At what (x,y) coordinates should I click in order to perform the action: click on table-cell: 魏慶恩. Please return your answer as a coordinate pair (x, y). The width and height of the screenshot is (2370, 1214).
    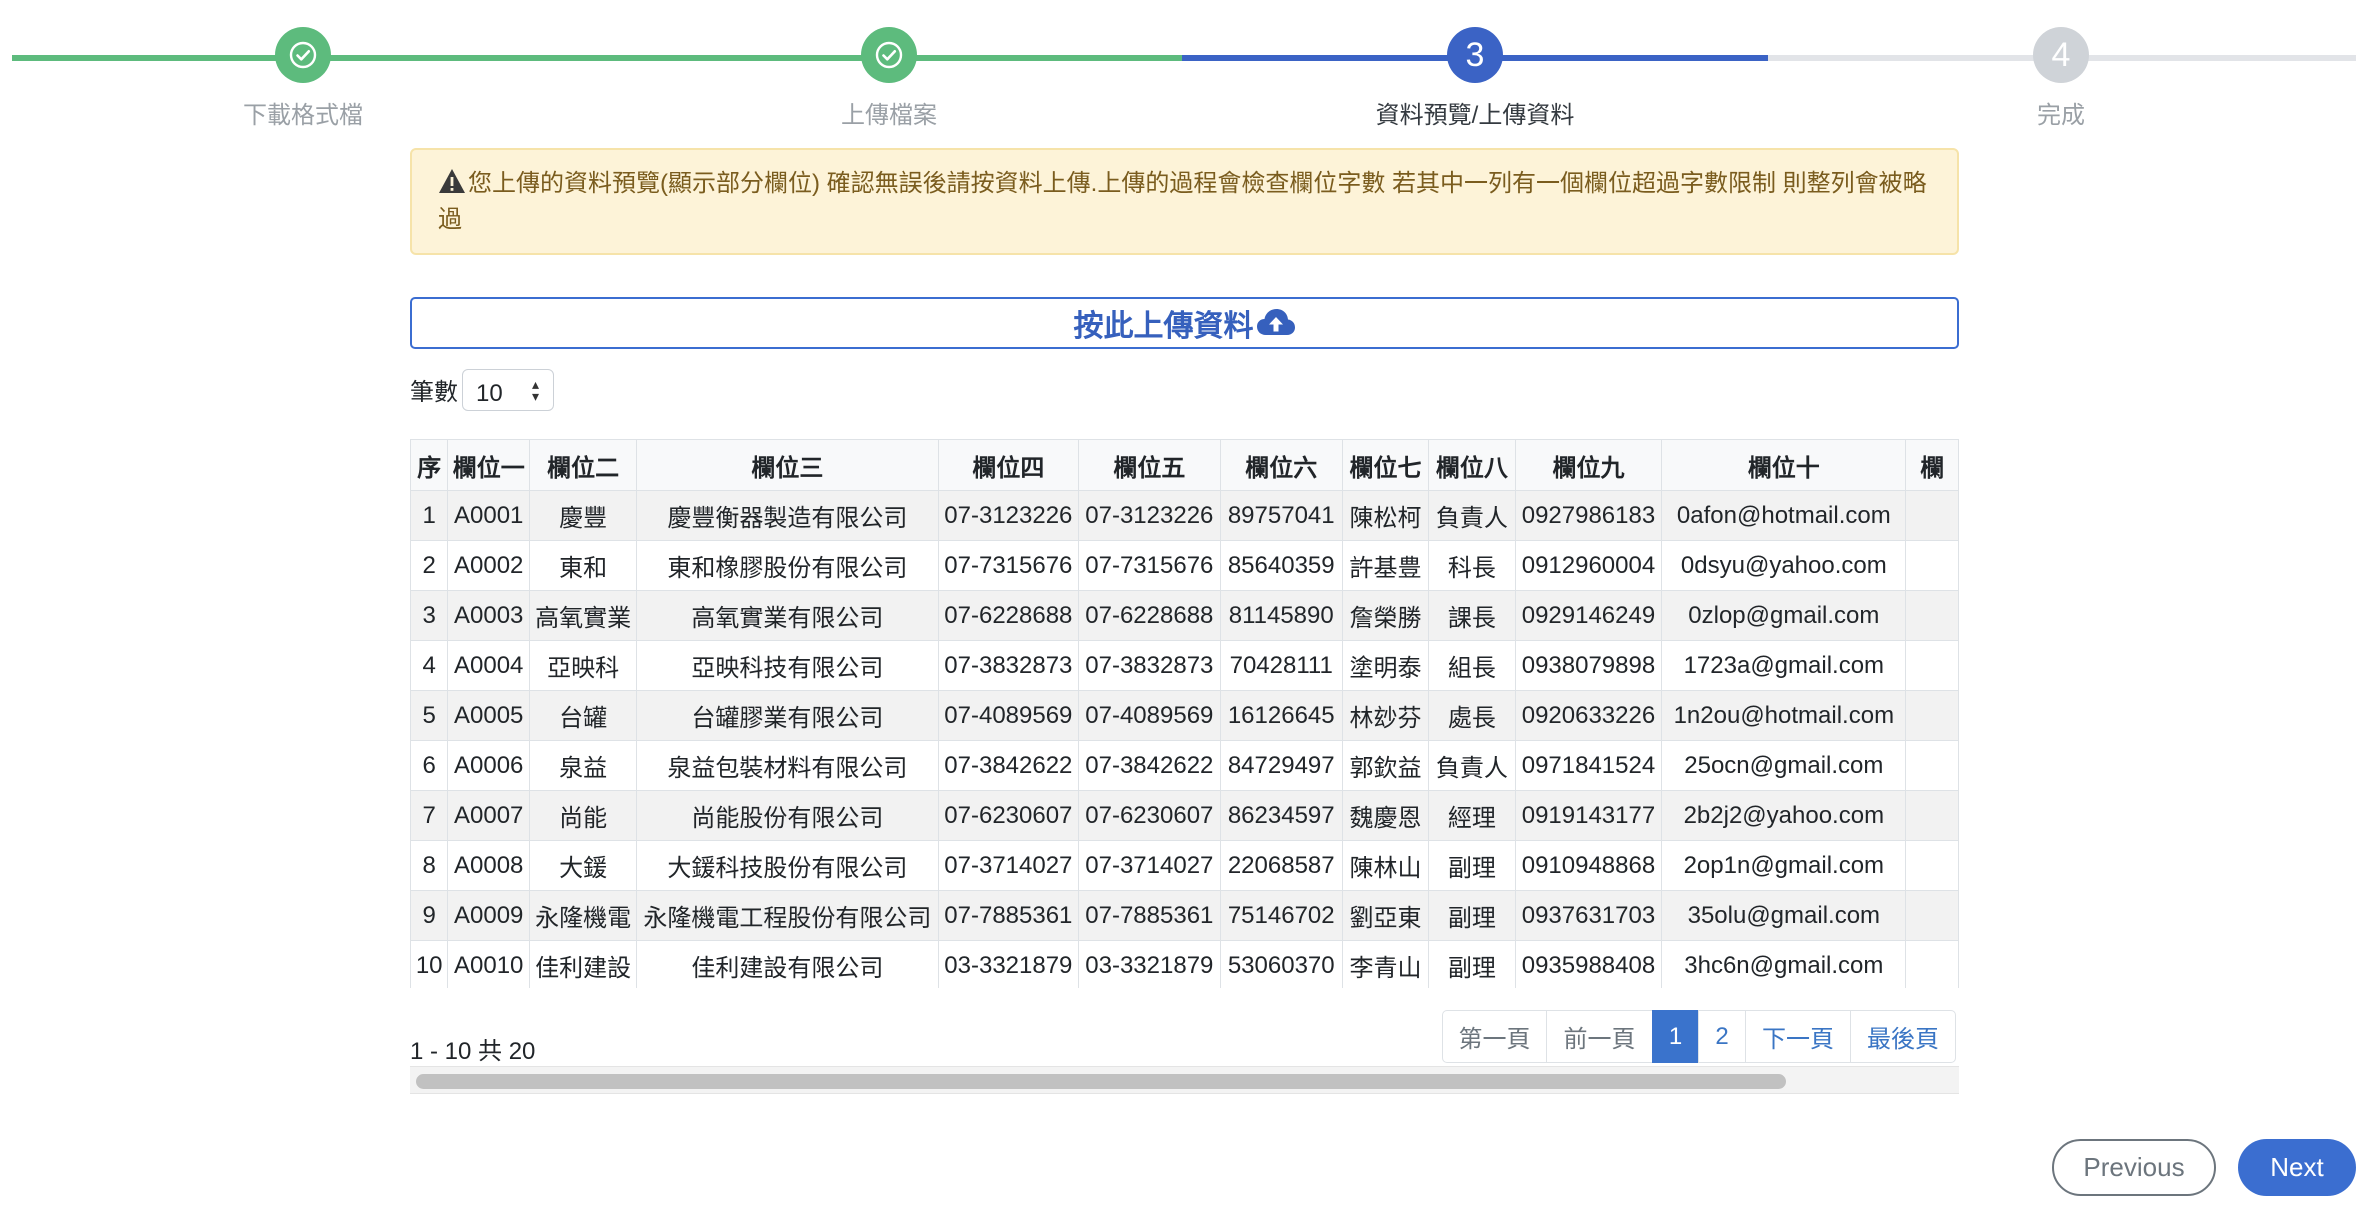
    Looking at the image, I should click on (1385, 815).